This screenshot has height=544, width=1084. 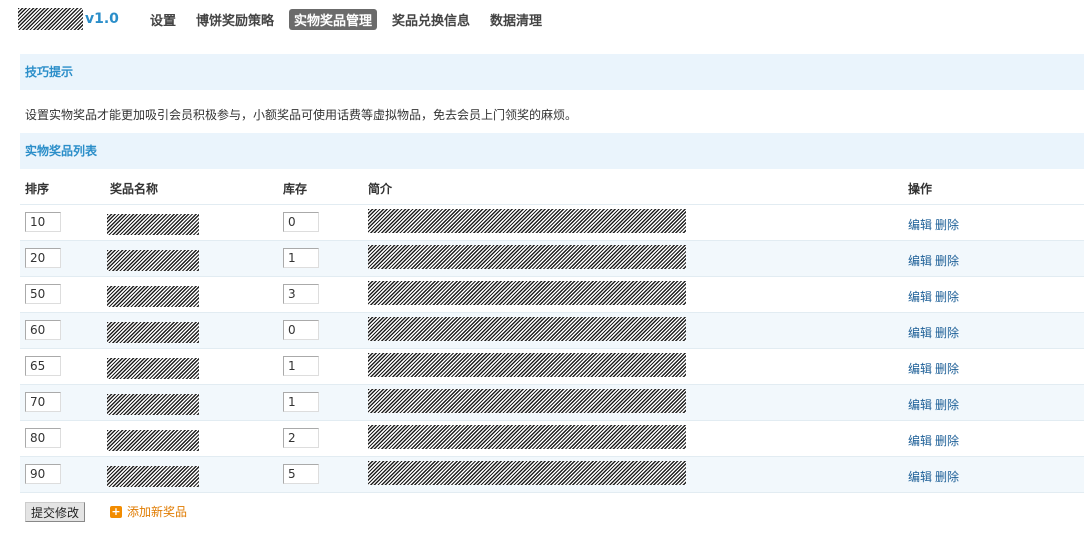 What do you see at coordinates (102, 19) in the screenshot?
I see `version-label: v1.0` at bounding box center [102, 19].